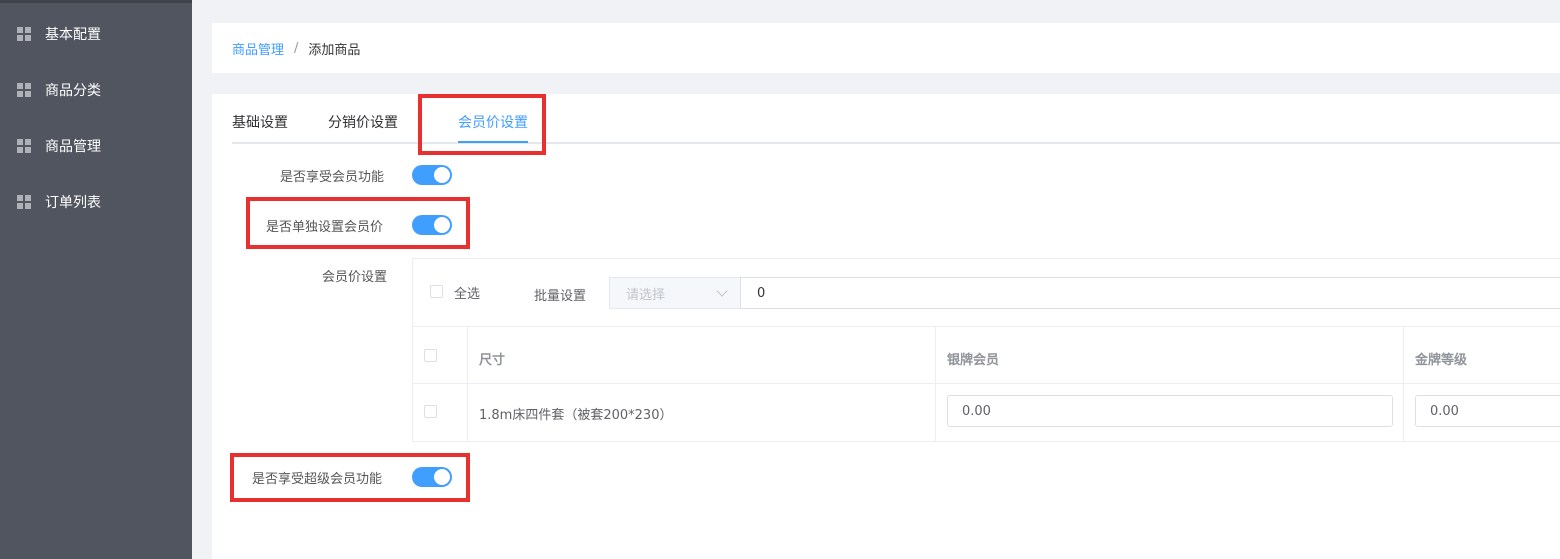  I want to click on sidebar-item-label: 订单列表, so click(73, 203).